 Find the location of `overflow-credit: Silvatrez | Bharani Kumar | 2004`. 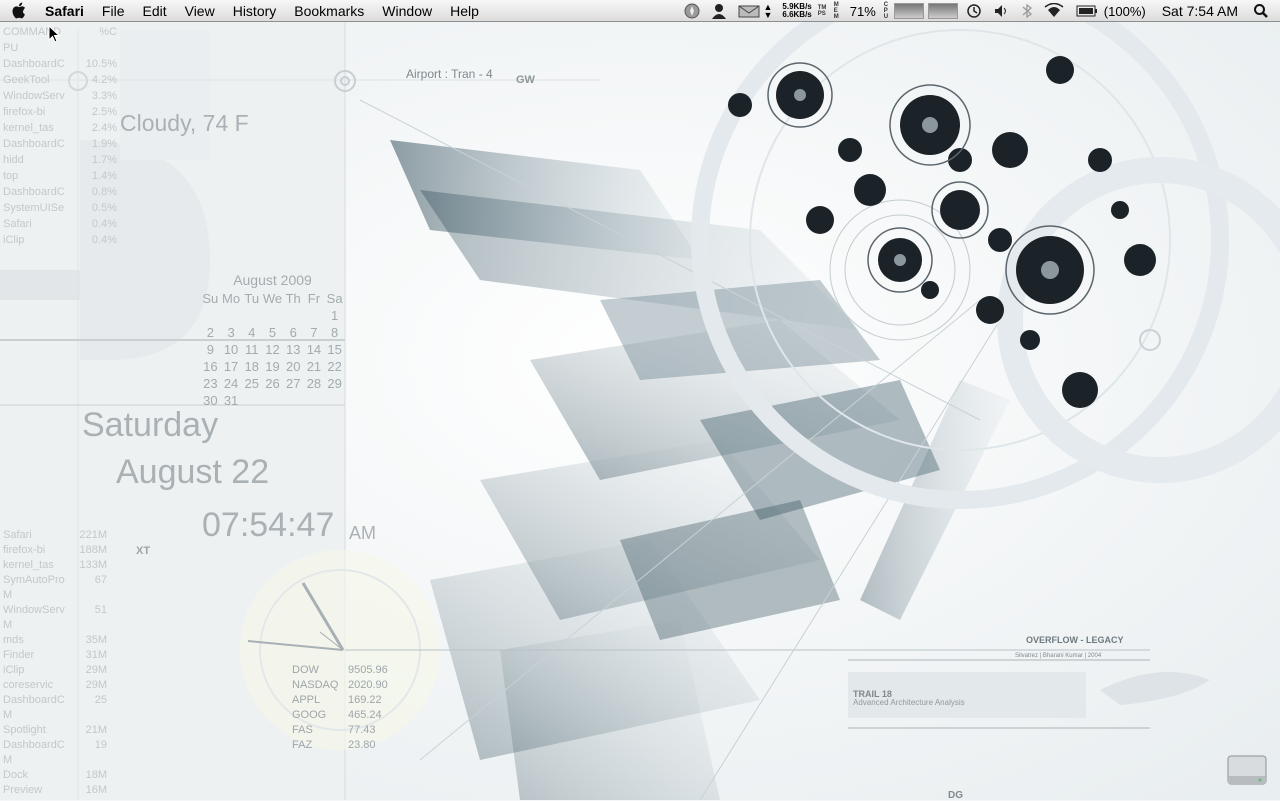

overflow-credit: Silvatrez | Bharani Kumar | 2004 is located at coordinates (1058, 656).